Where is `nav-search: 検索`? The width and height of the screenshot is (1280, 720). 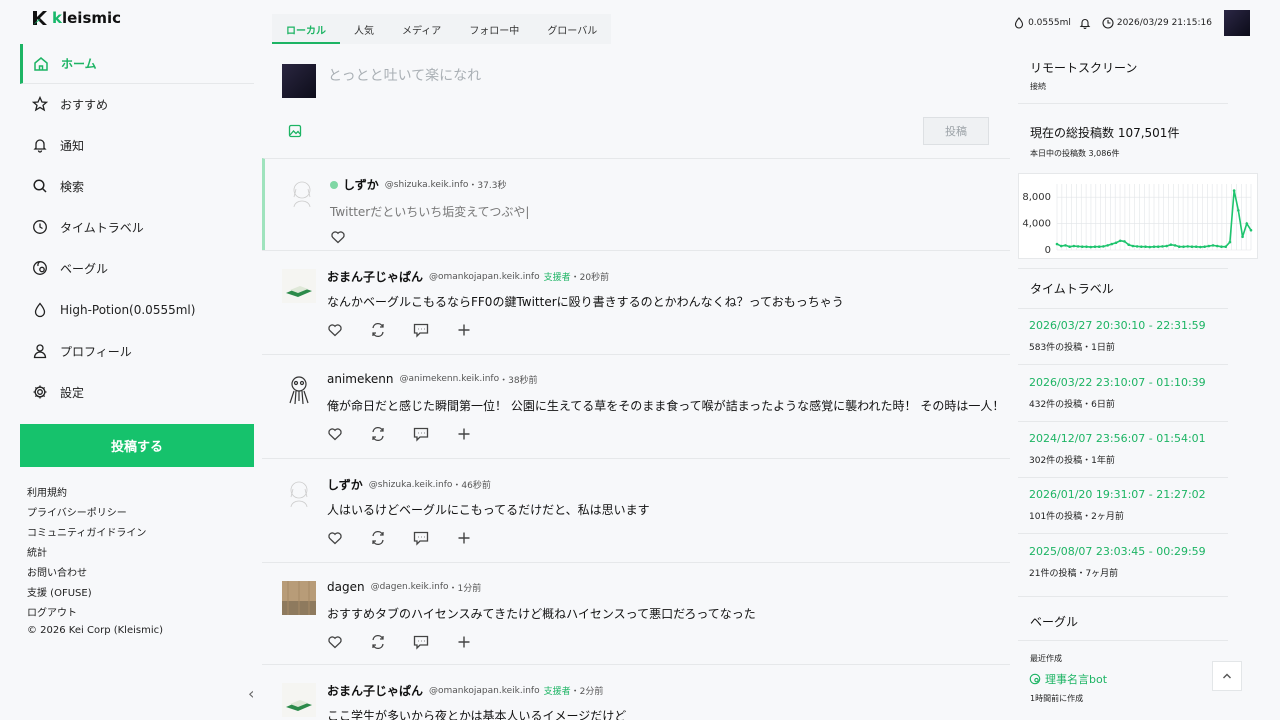
nav-search: 検索 is located at coordinates (137, 186).